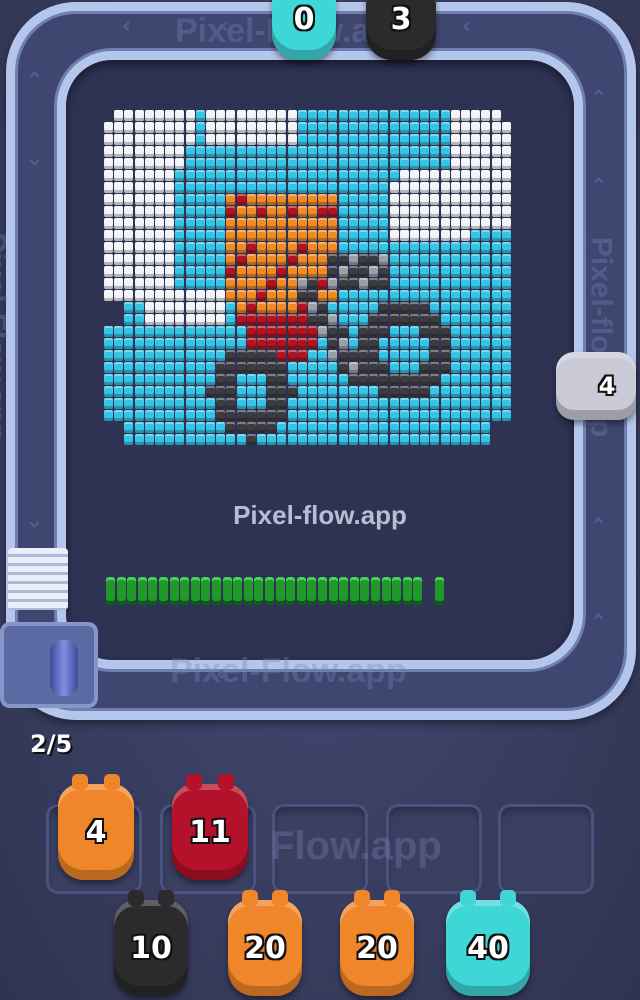  I want to click on queue-pig: 40, so click(488, 943).